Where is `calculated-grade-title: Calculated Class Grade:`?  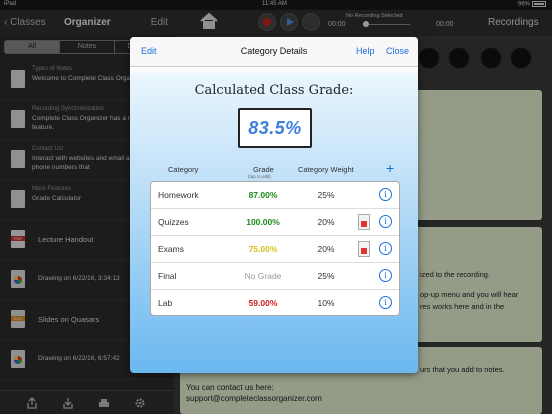 calculated-grade-title: Calculated Class Grade: is located at coordinates (274, 90).